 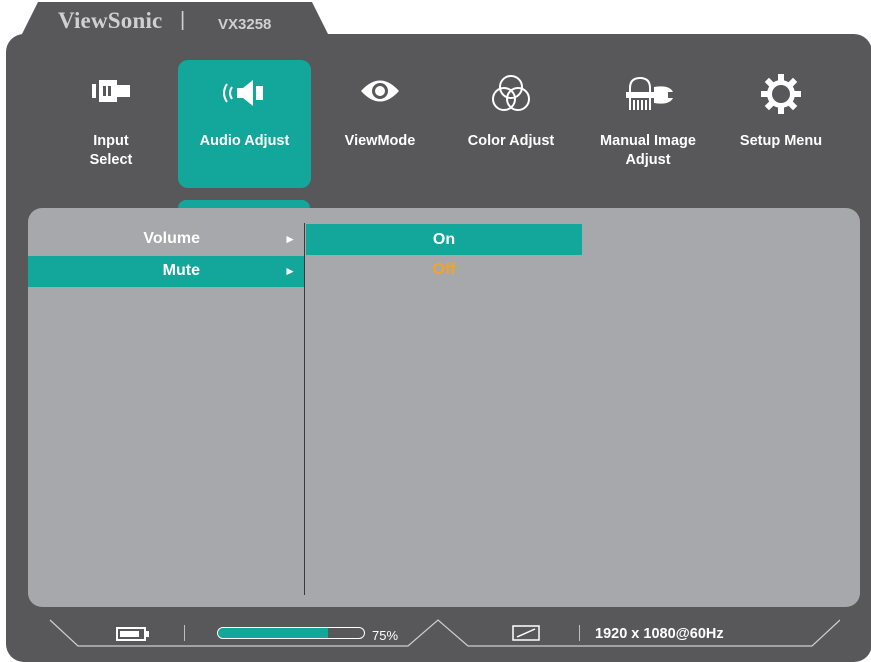 I want to click on menu-audio-adjust: Audio Adjust, so click(x=244, y=124).